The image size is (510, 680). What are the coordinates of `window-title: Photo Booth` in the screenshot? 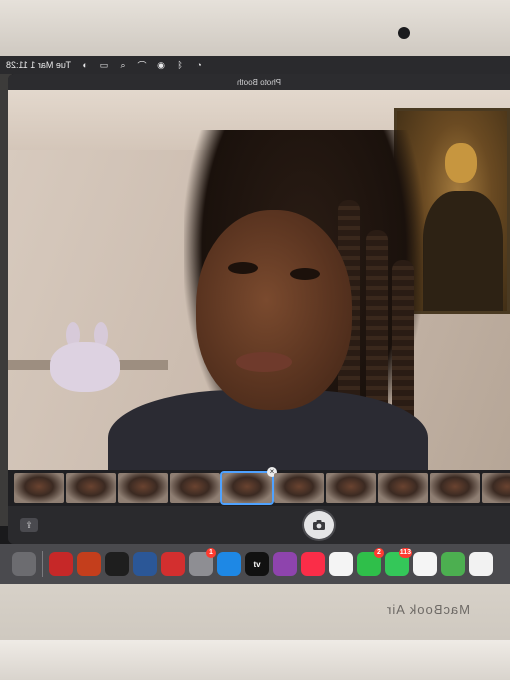 It's located at (259, 82).